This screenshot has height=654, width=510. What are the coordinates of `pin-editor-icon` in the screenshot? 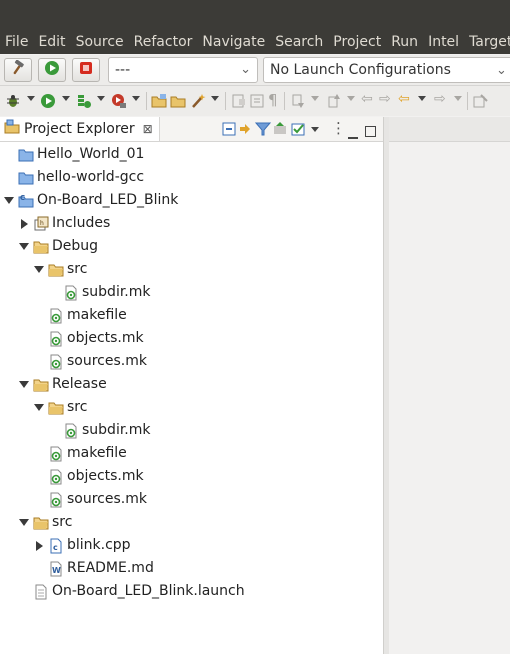 It's located at (480, 103).